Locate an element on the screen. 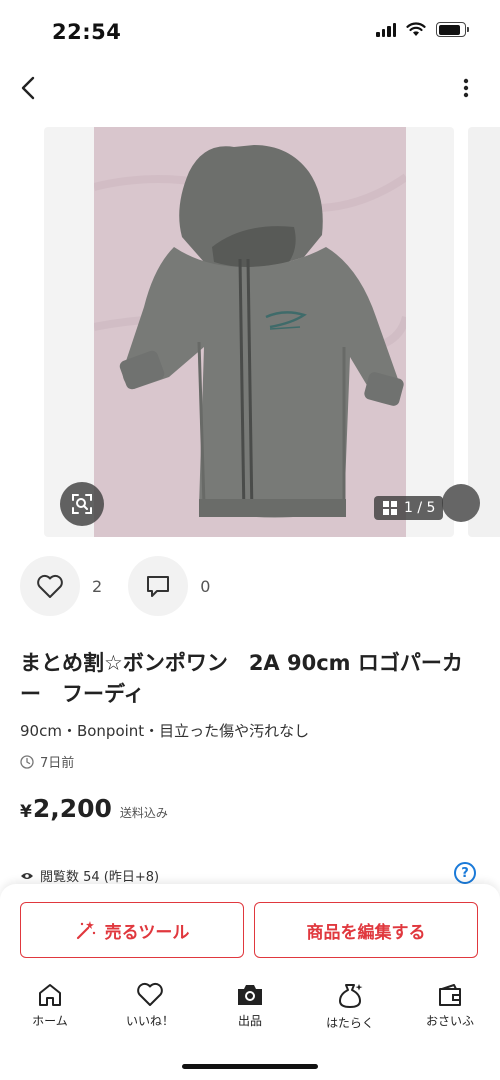  battery-level is located at coordinates (449, 29).